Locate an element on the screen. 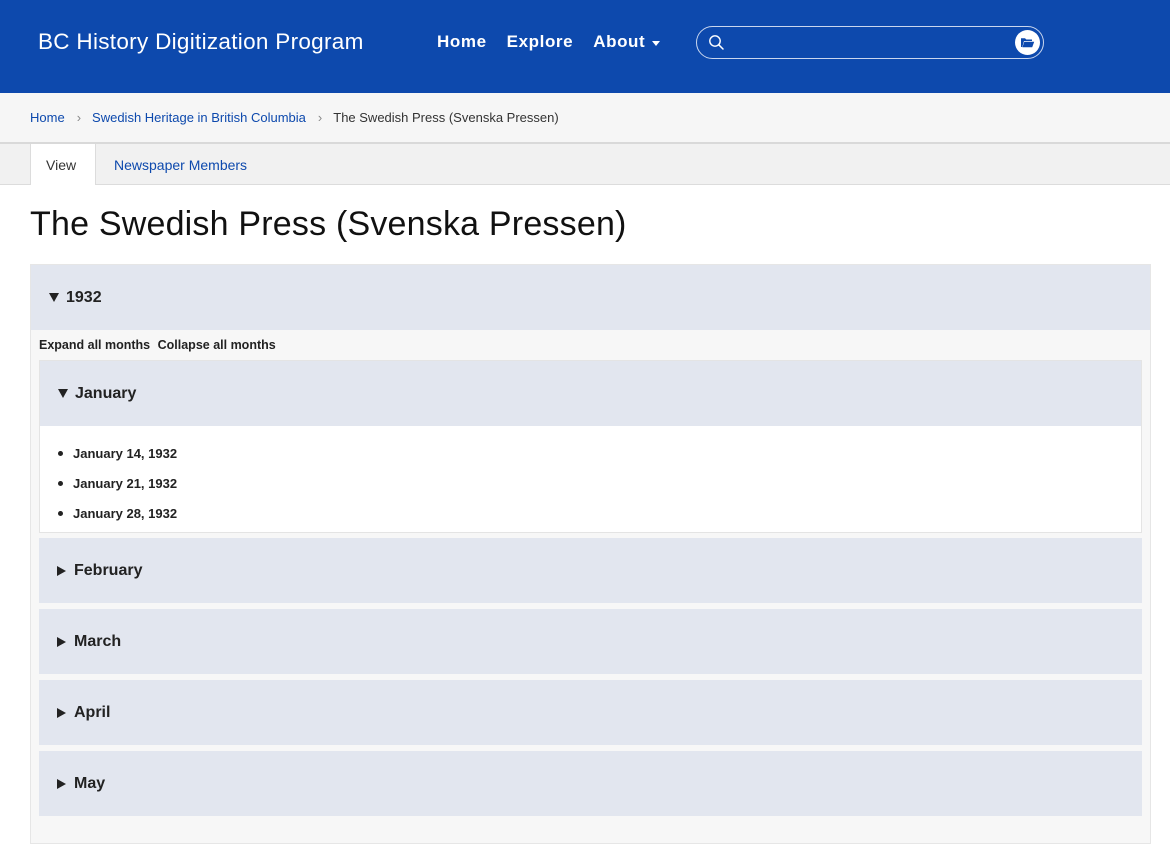  year-toggle: 1932 is located at coordinates (590, 297).